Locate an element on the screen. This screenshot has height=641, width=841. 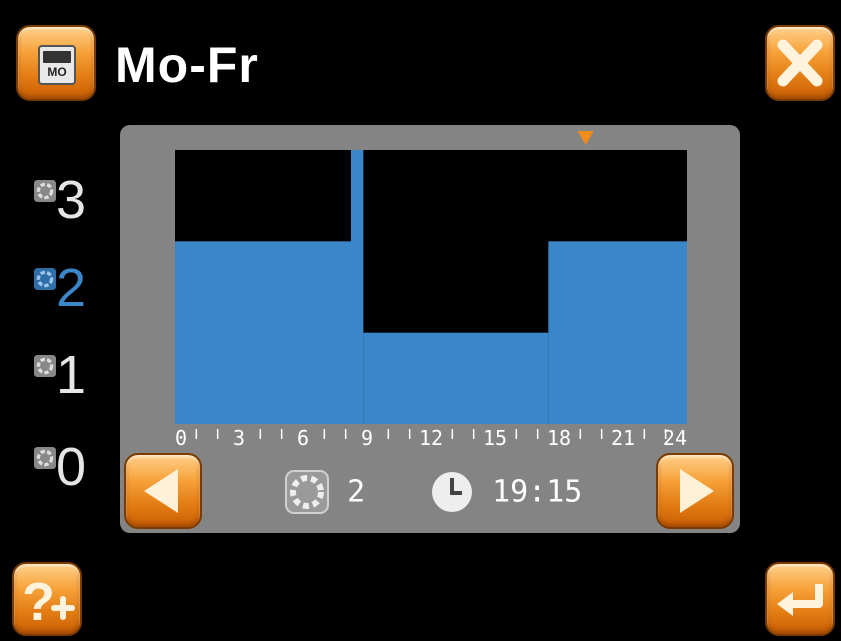
memory-card-icon: MO is located at coordinates (57, 65).